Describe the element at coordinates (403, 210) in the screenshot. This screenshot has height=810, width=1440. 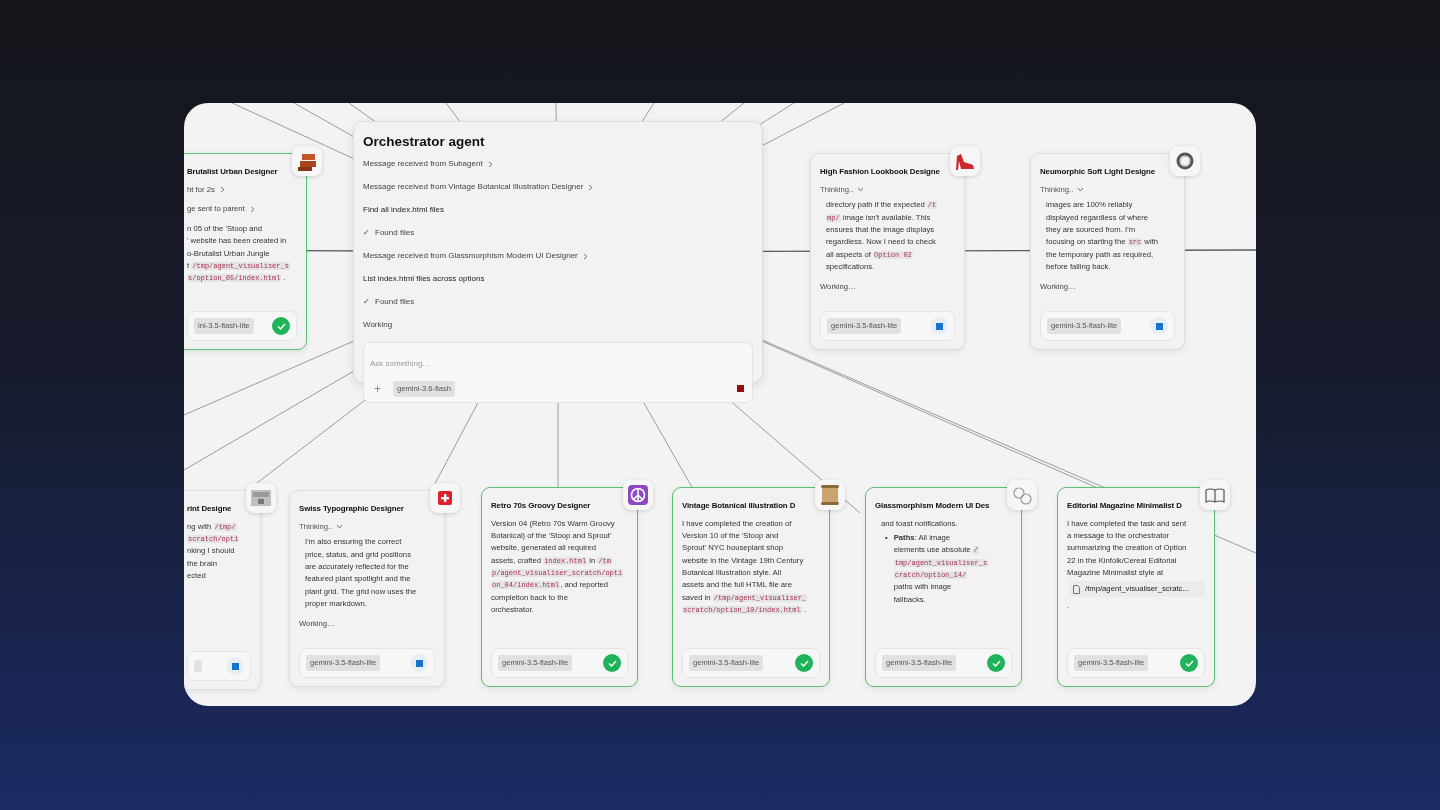
I see `task-label: Find all index.html files` at that location.